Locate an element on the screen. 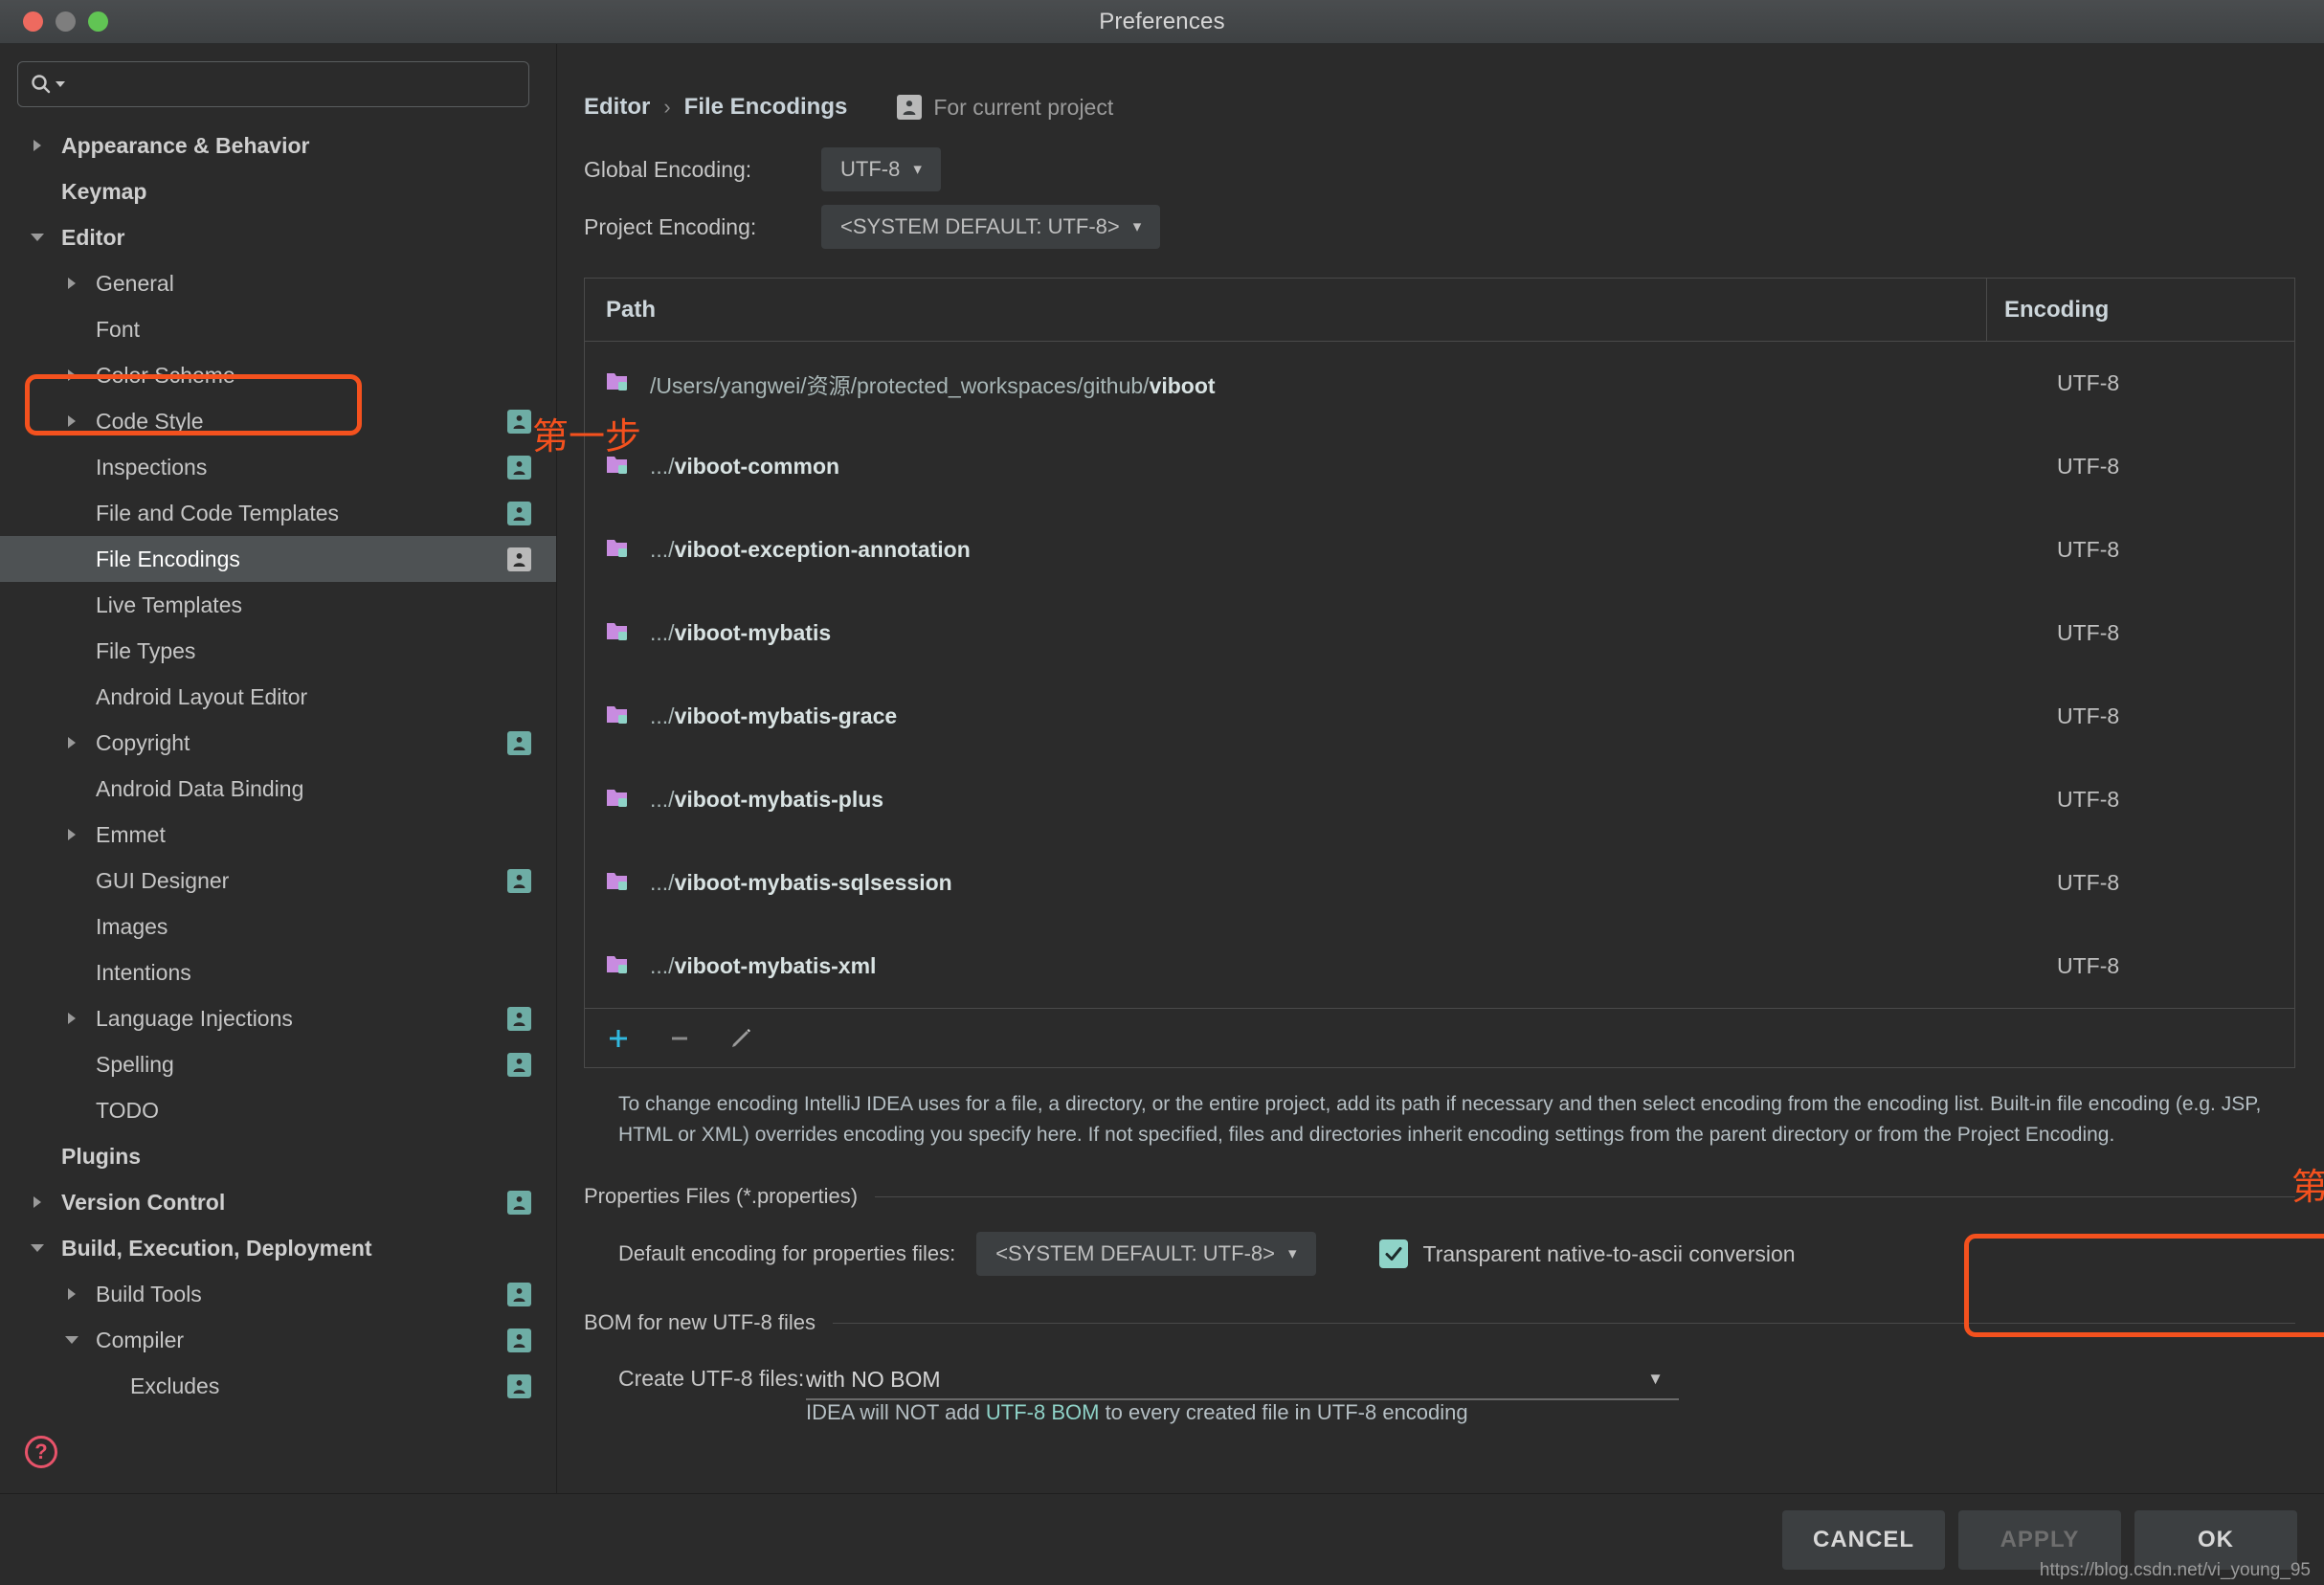  sidebar-item-excludes: Excludes is located at coordinates (278, 1386).